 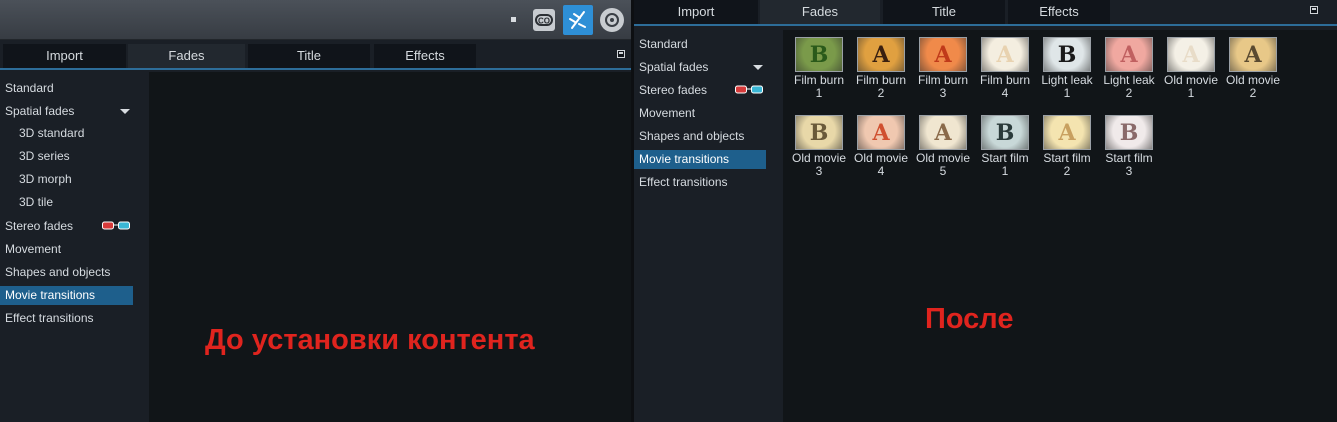 What do you see at coordinates (880, 86) in the screenshot?
I see `thumbnail-label: Film burn 2` at bounding box center [880, 86].